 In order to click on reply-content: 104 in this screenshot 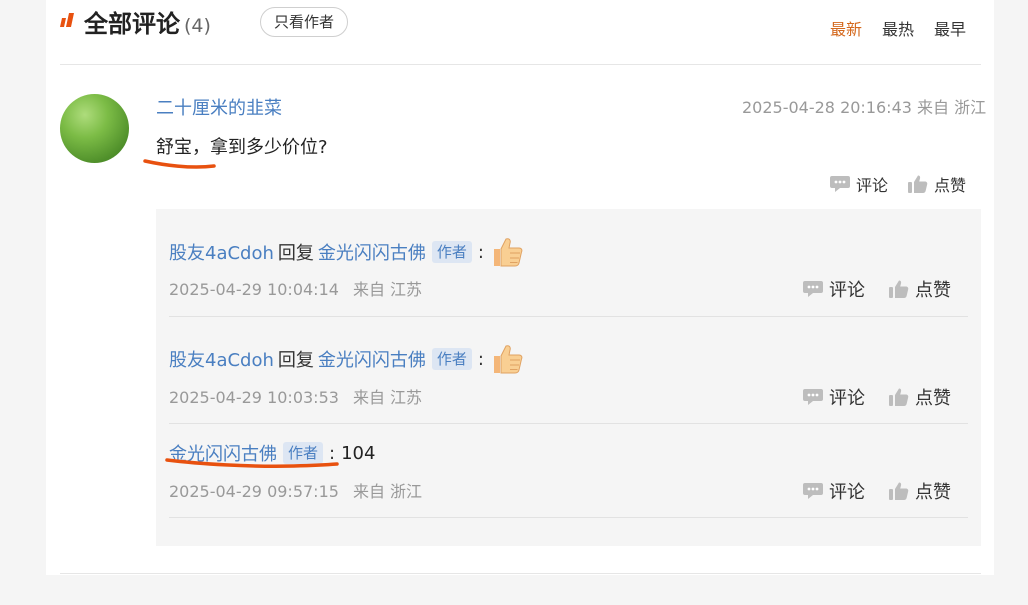, I will do `click(358, 453)`.